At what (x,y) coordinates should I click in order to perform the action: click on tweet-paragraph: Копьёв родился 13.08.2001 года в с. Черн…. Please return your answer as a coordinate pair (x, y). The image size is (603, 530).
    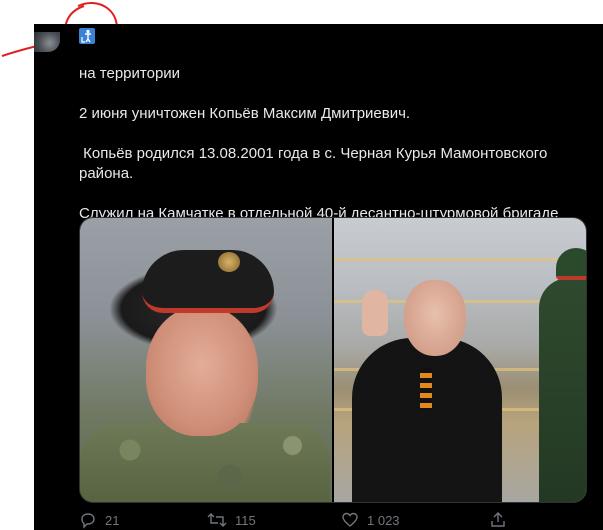
    Looking at the image, I should click on (339, 164).